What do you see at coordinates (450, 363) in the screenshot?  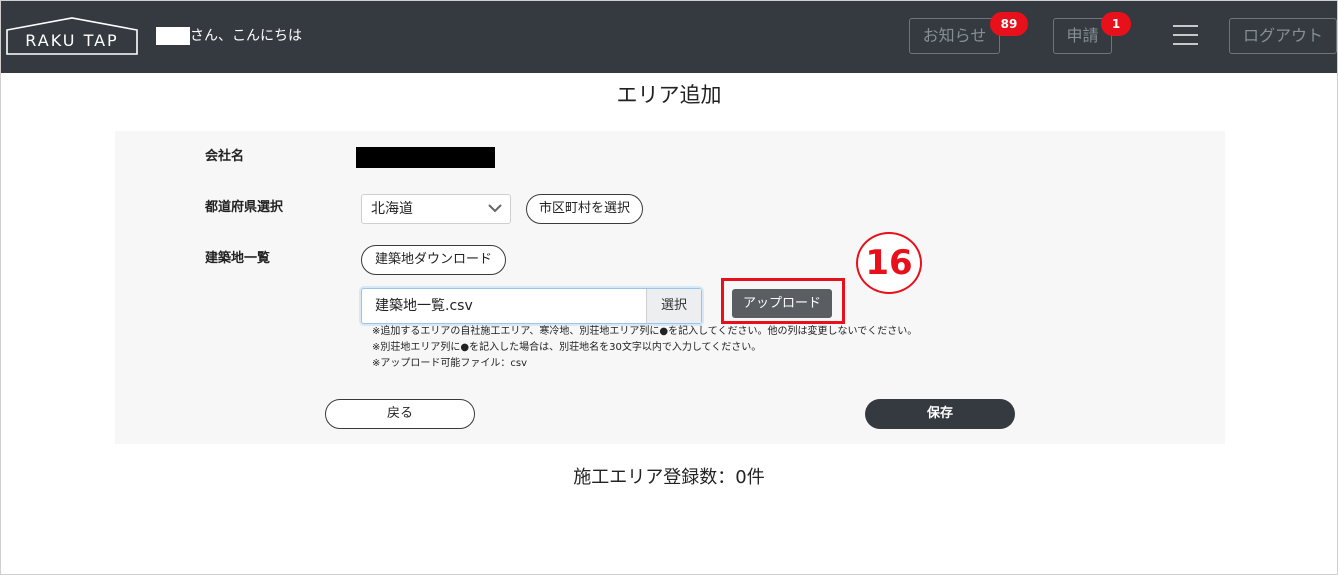 I see `upload-note: ※アップロード可能ファイル：csv` at bounding box center [450, 363].